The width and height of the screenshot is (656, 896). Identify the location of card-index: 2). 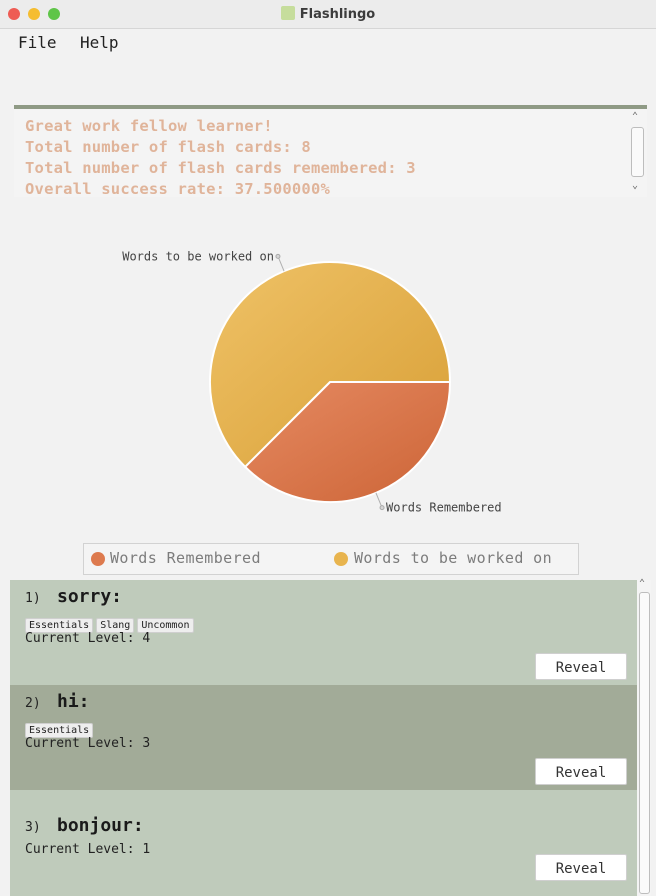
(33, 703).